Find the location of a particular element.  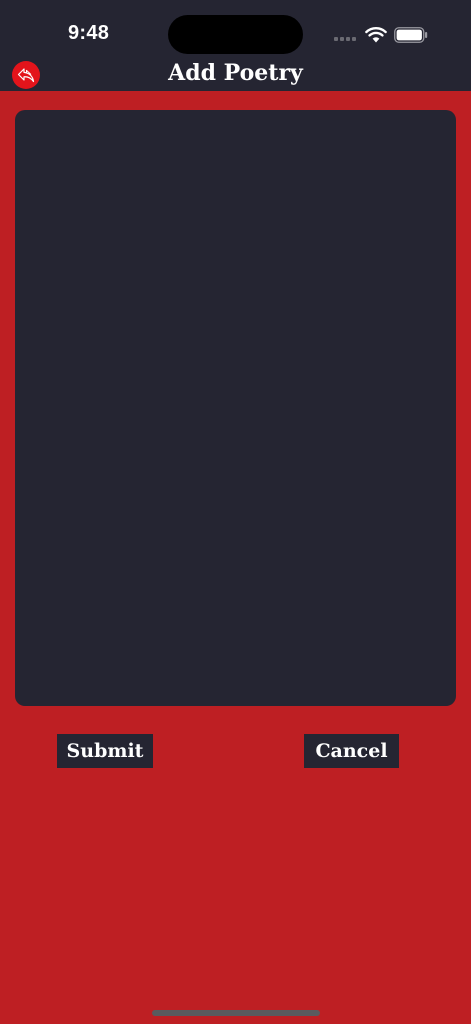

dynamic-island is located at coordinates (235, 34).